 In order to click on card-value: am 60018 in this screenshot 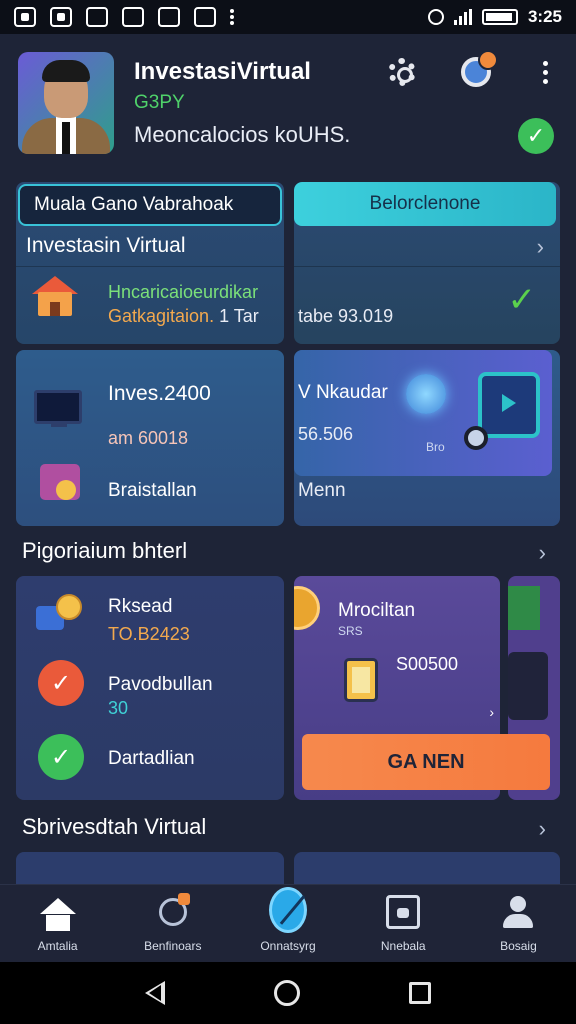, I will do `click(148, 438)`.